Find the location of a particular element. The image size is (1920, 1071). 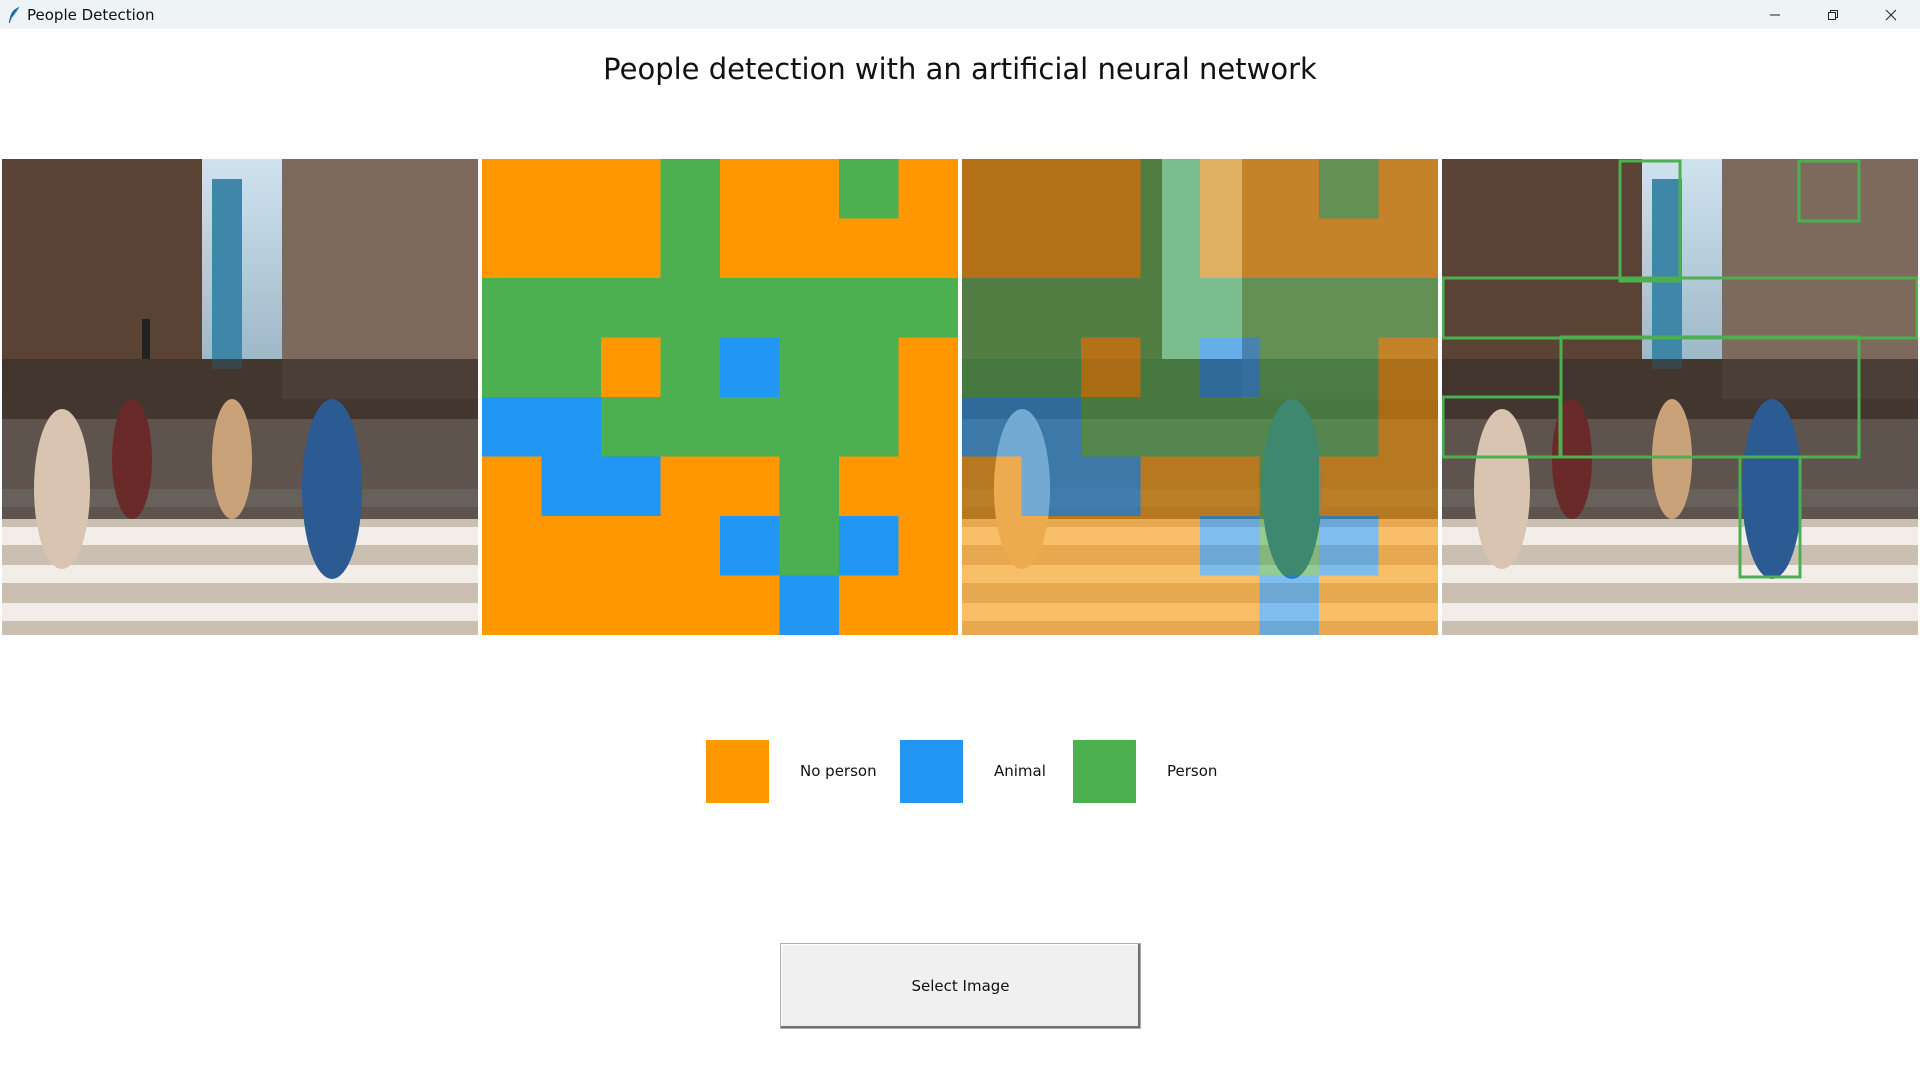

restore-button is located at coordinates (1833, 14).